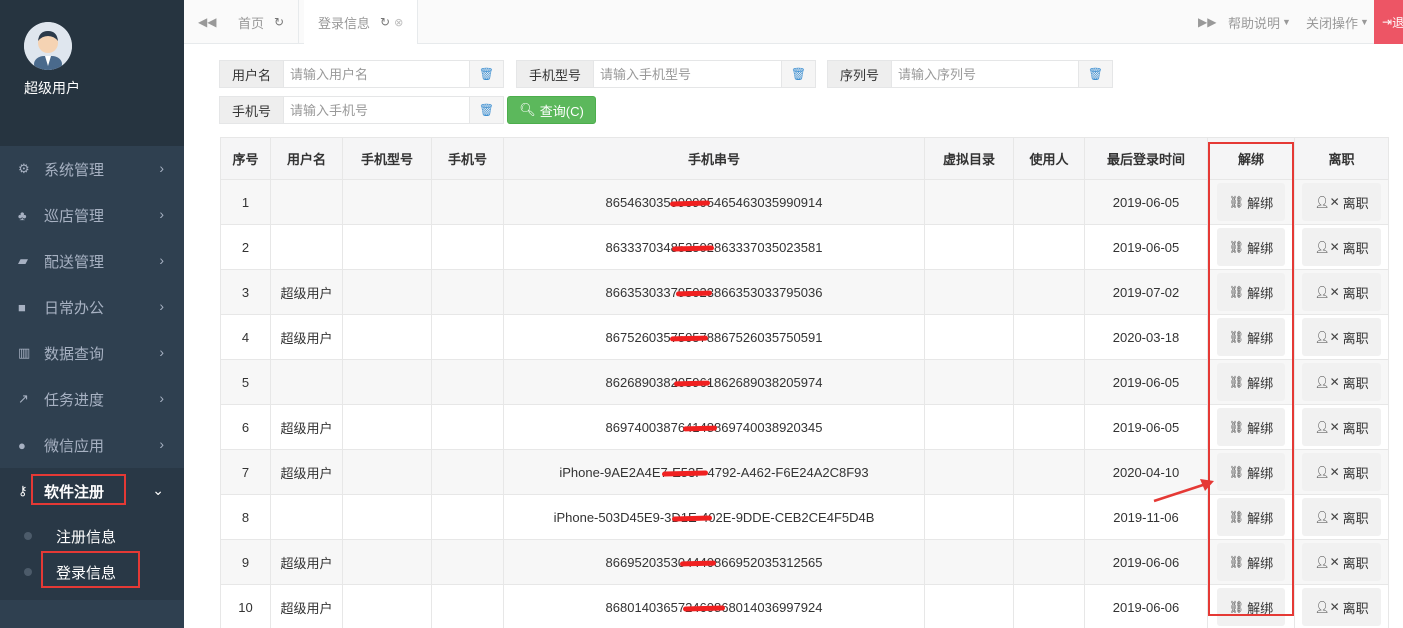 The height and width of the screenshot is (628, 1403). I want to click on phone-model-label: 手机型号, so click(556, 74).